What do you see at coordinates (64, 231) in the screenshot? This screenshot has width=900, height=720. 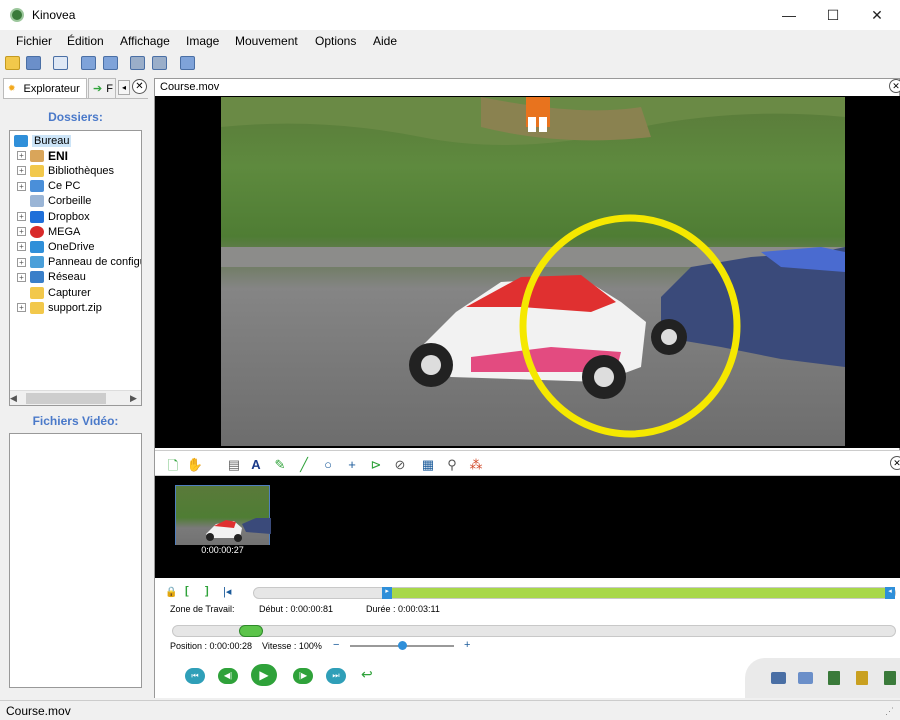 I see `tree-item-label: MEGA` at bounding box center [64, 231].